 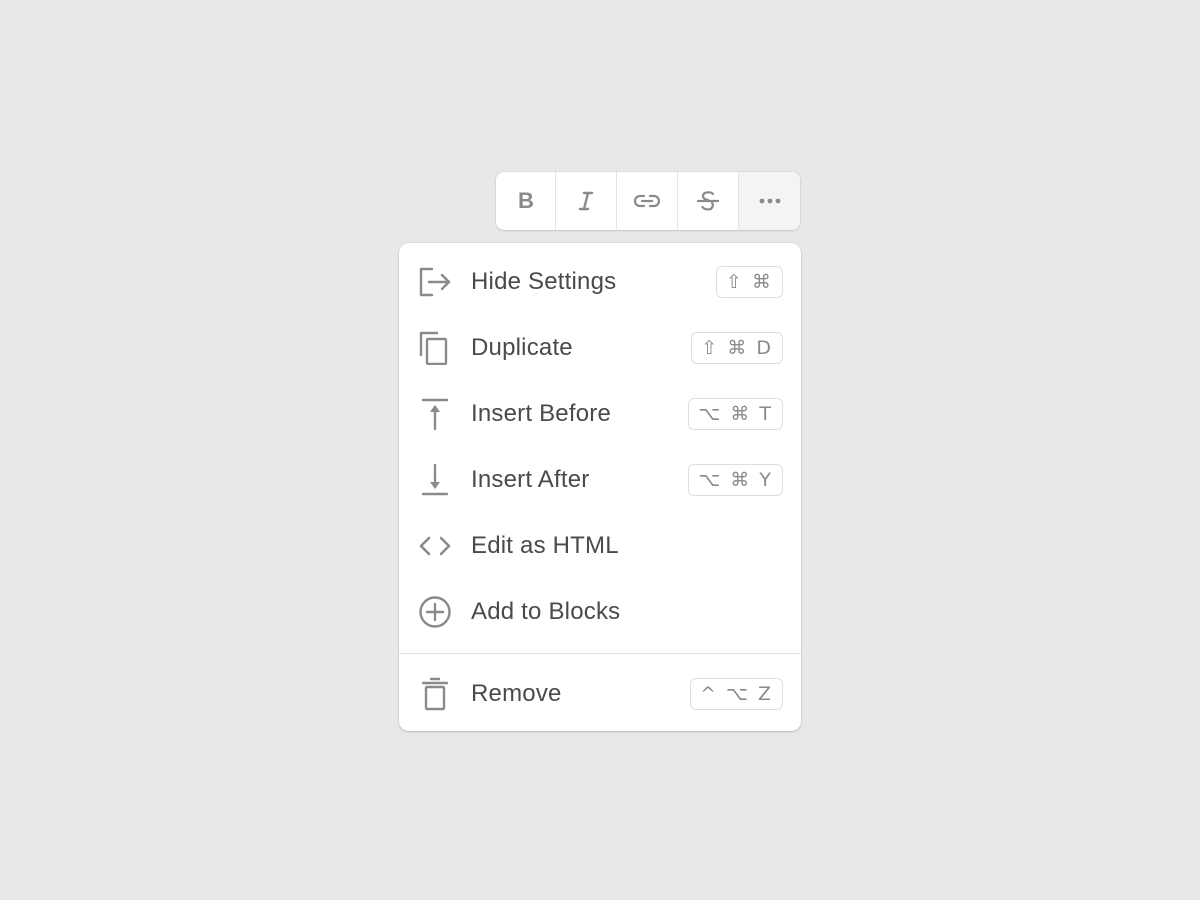 What do you see at coordinates (435, 414) in the screenshot?
I see `arrow-up-to-line-icon` at bounding box center [435, 414].